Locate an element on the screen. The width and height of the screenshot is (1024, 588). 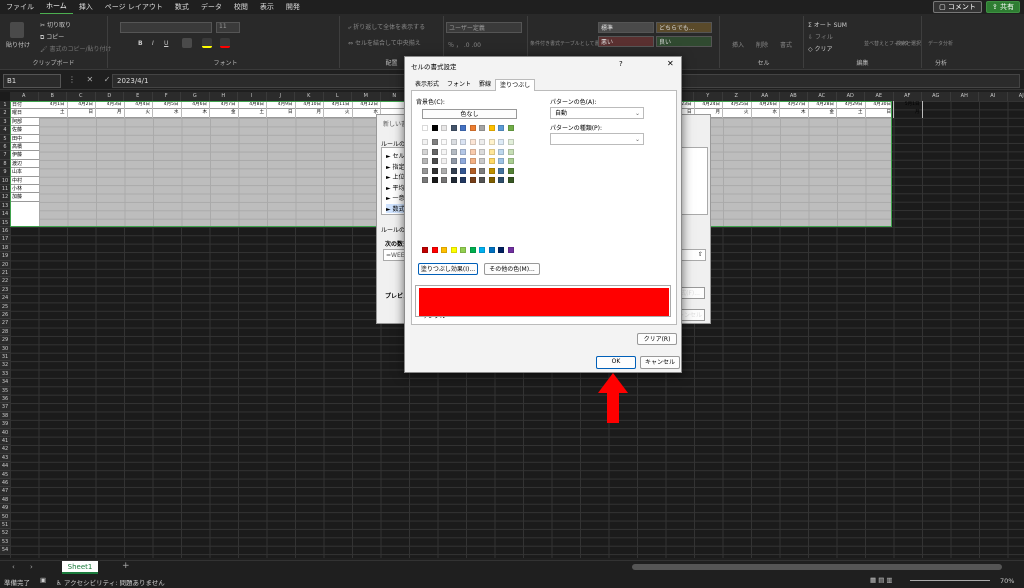
row-header: 19 is located at coordinates (5, 256).